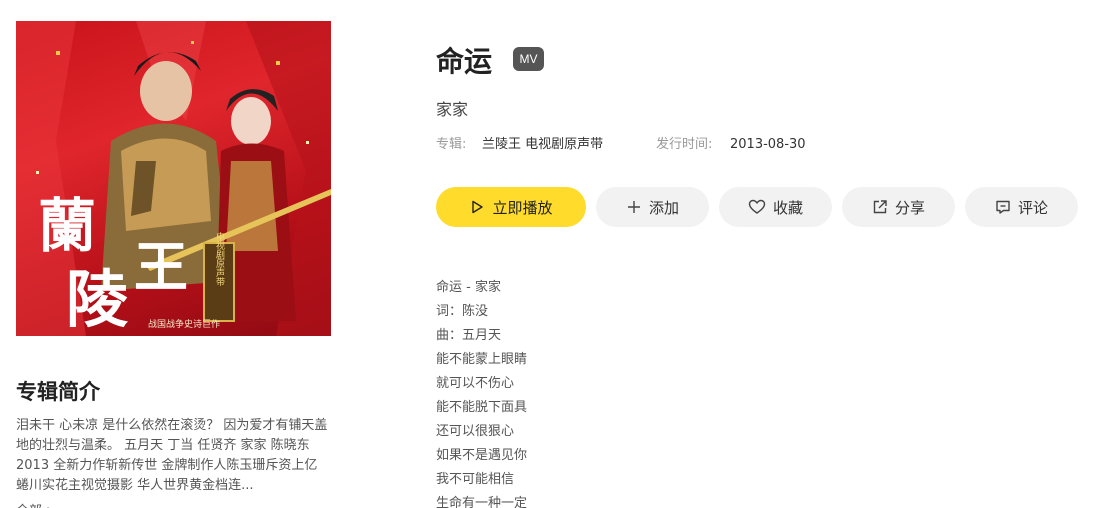 This screenshot has height=508, width=1100. What do you see at coordinates (97, 299) in the screenshot?
I see `cover-title-char-2: 陵` at bounding box center [97, 299].